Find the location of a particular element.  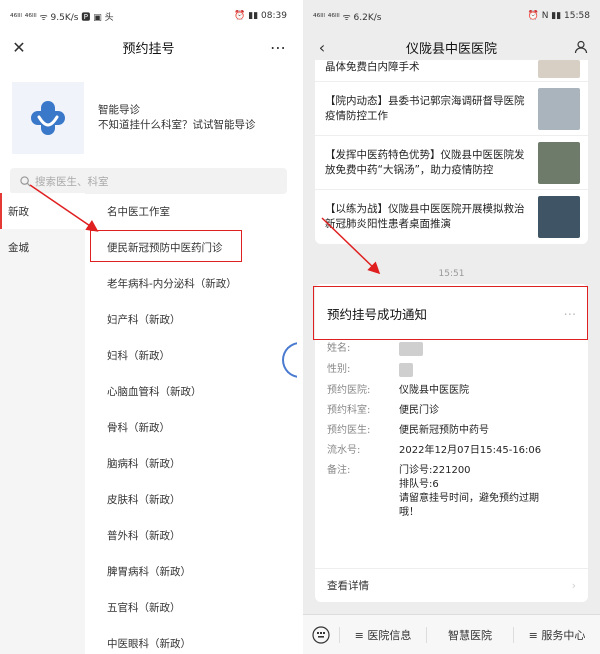

nav-bar: ✕ 预约挂号 ⋯ is located at coordinates (148, 47).